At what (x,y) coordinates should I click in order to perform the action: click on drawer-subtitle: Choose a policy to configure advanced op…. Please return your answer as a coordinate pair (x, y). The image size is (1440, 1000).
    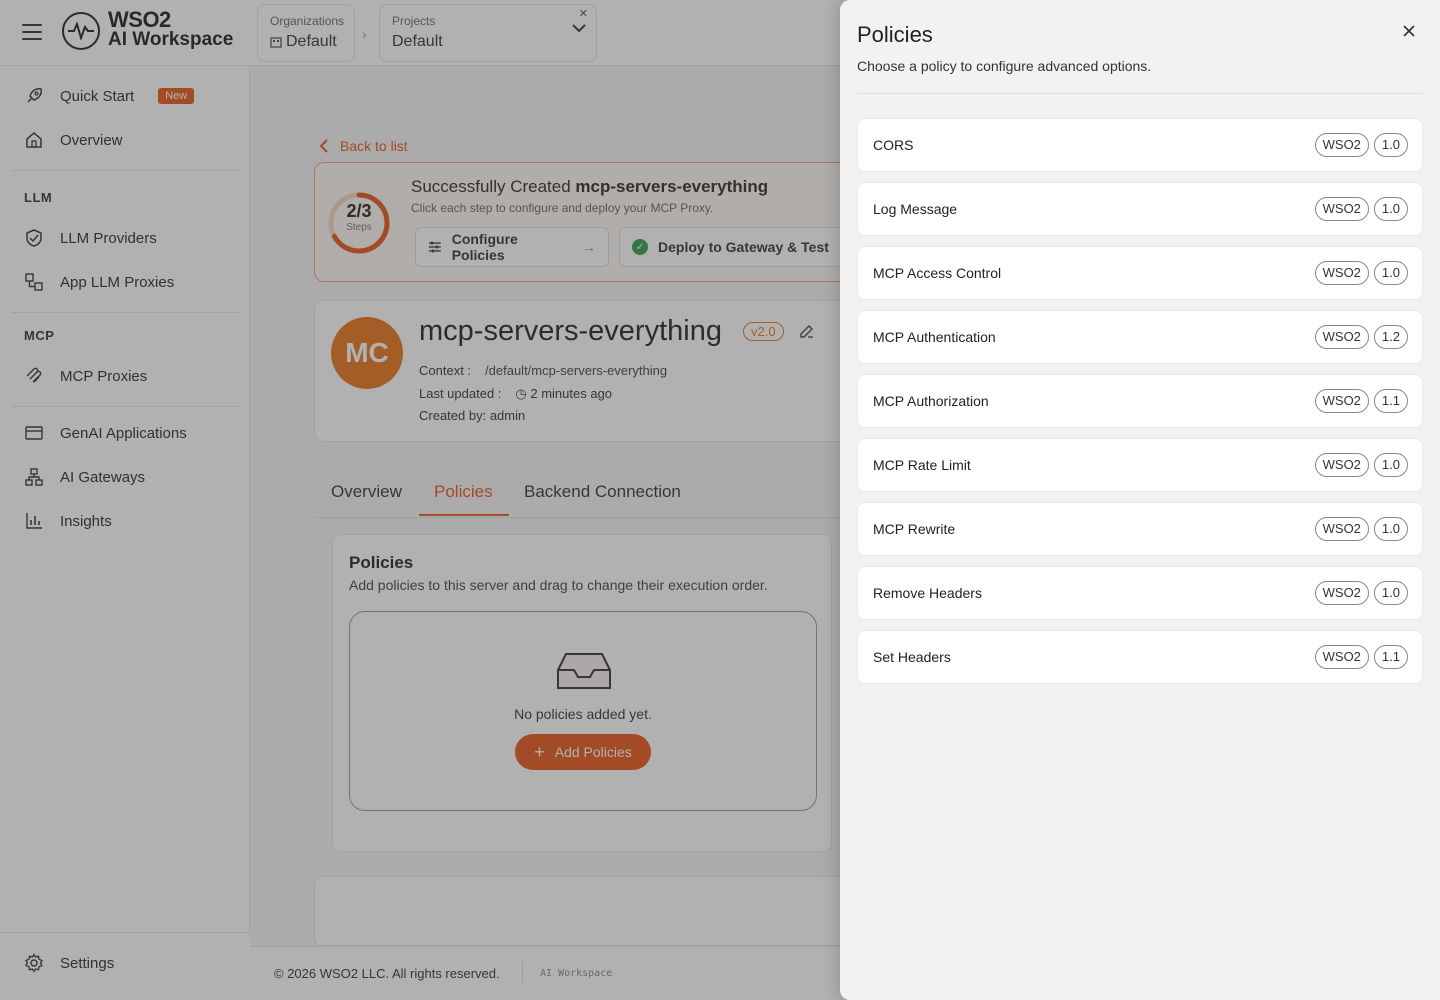
    Looking at the image, I should click on (1004, 66).